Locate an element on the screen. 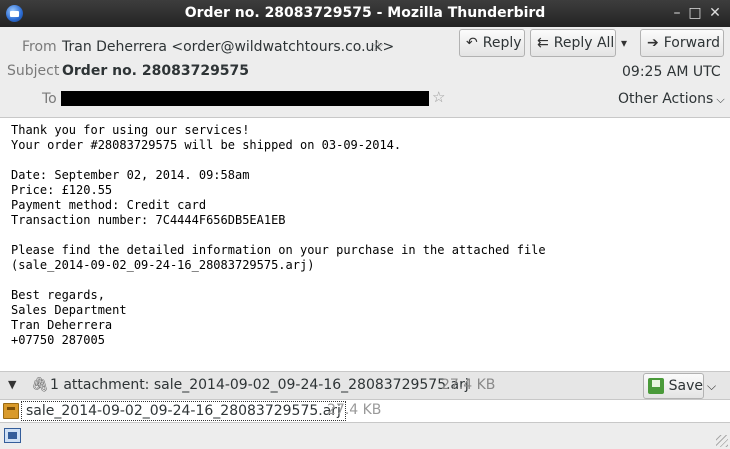 Image resolution: width=730 pixels, height=449 pixels. online-status-icon is located at coordinates (12, 435).